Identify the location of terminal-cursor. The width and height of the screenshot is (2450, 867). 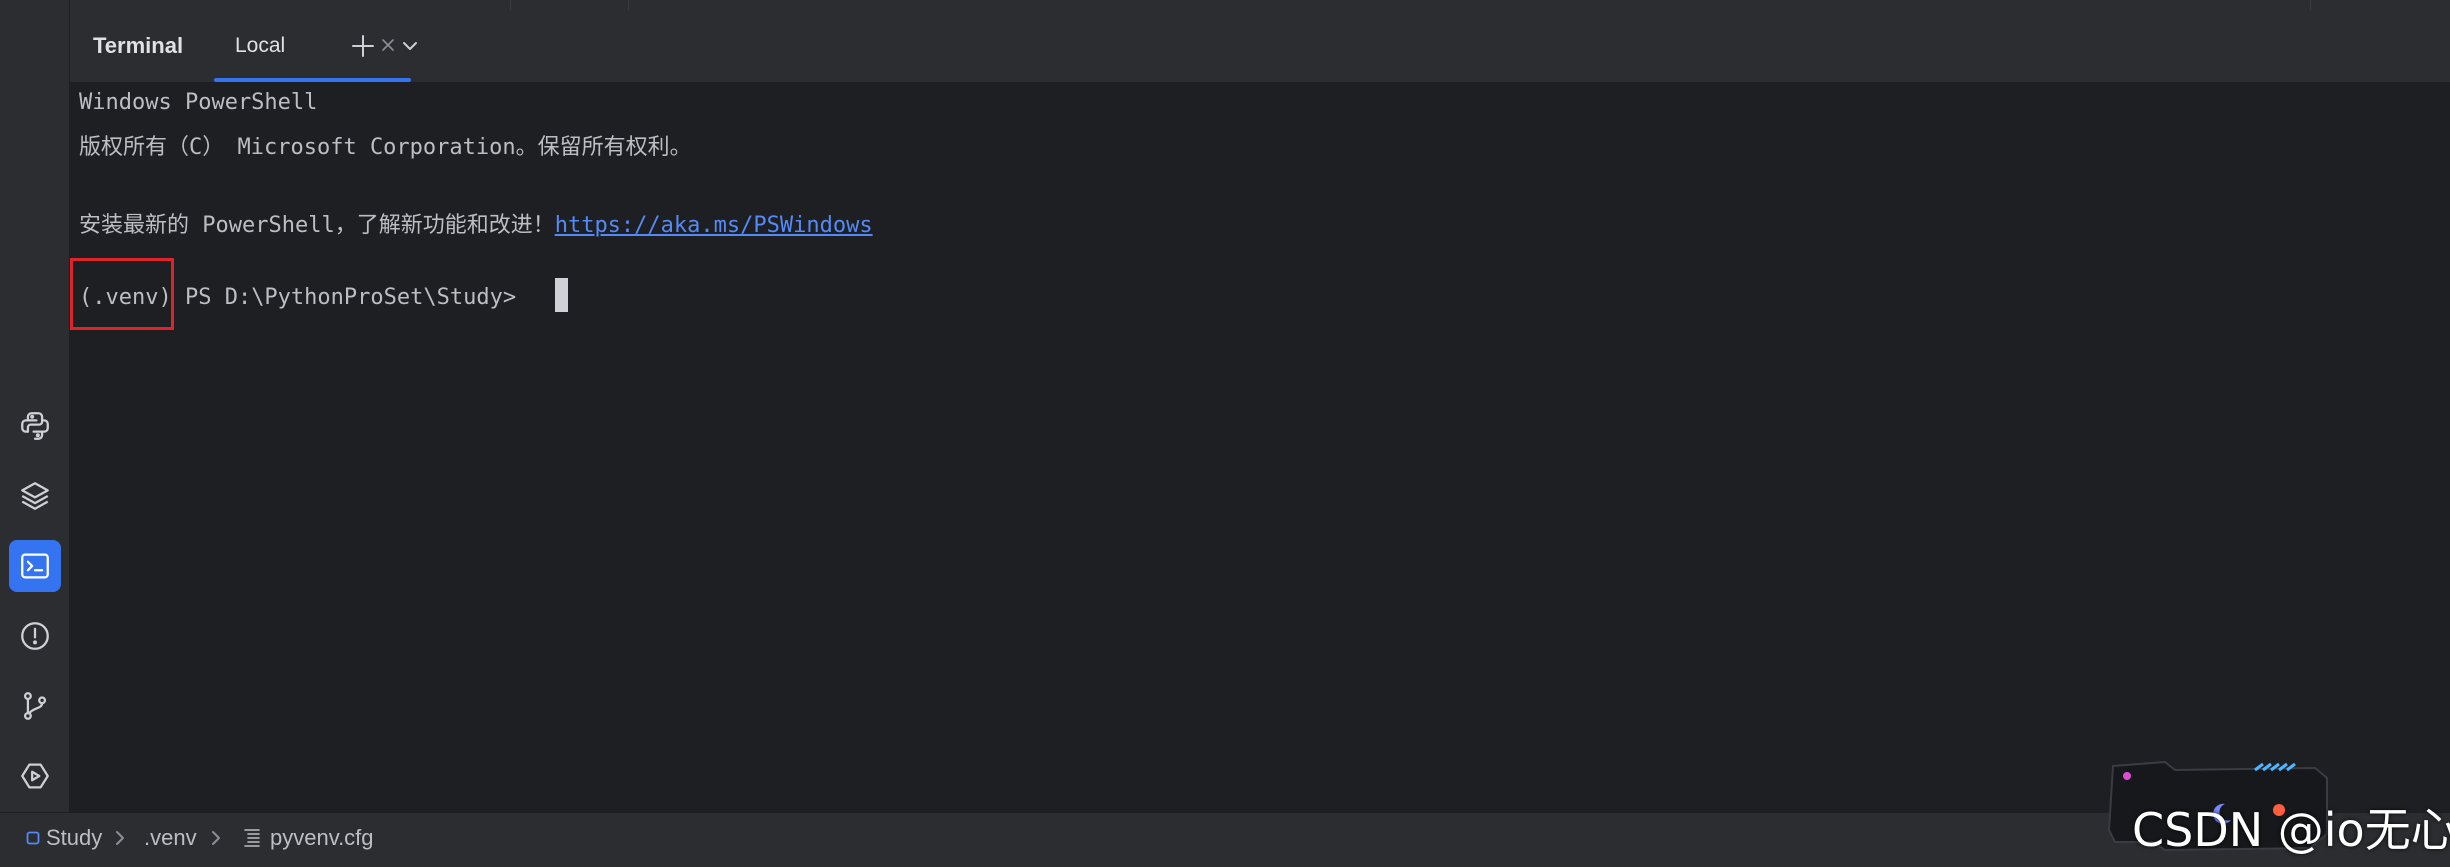
(561, 295).